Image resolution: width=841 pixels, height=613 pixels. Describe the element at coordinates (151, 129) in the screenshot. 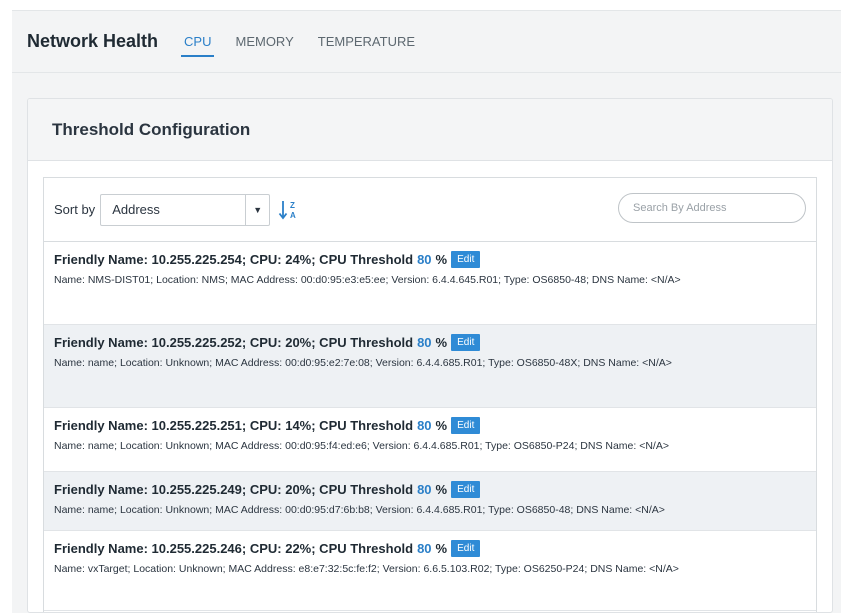

I see `panel-title: Threshold Configuration` at that location.